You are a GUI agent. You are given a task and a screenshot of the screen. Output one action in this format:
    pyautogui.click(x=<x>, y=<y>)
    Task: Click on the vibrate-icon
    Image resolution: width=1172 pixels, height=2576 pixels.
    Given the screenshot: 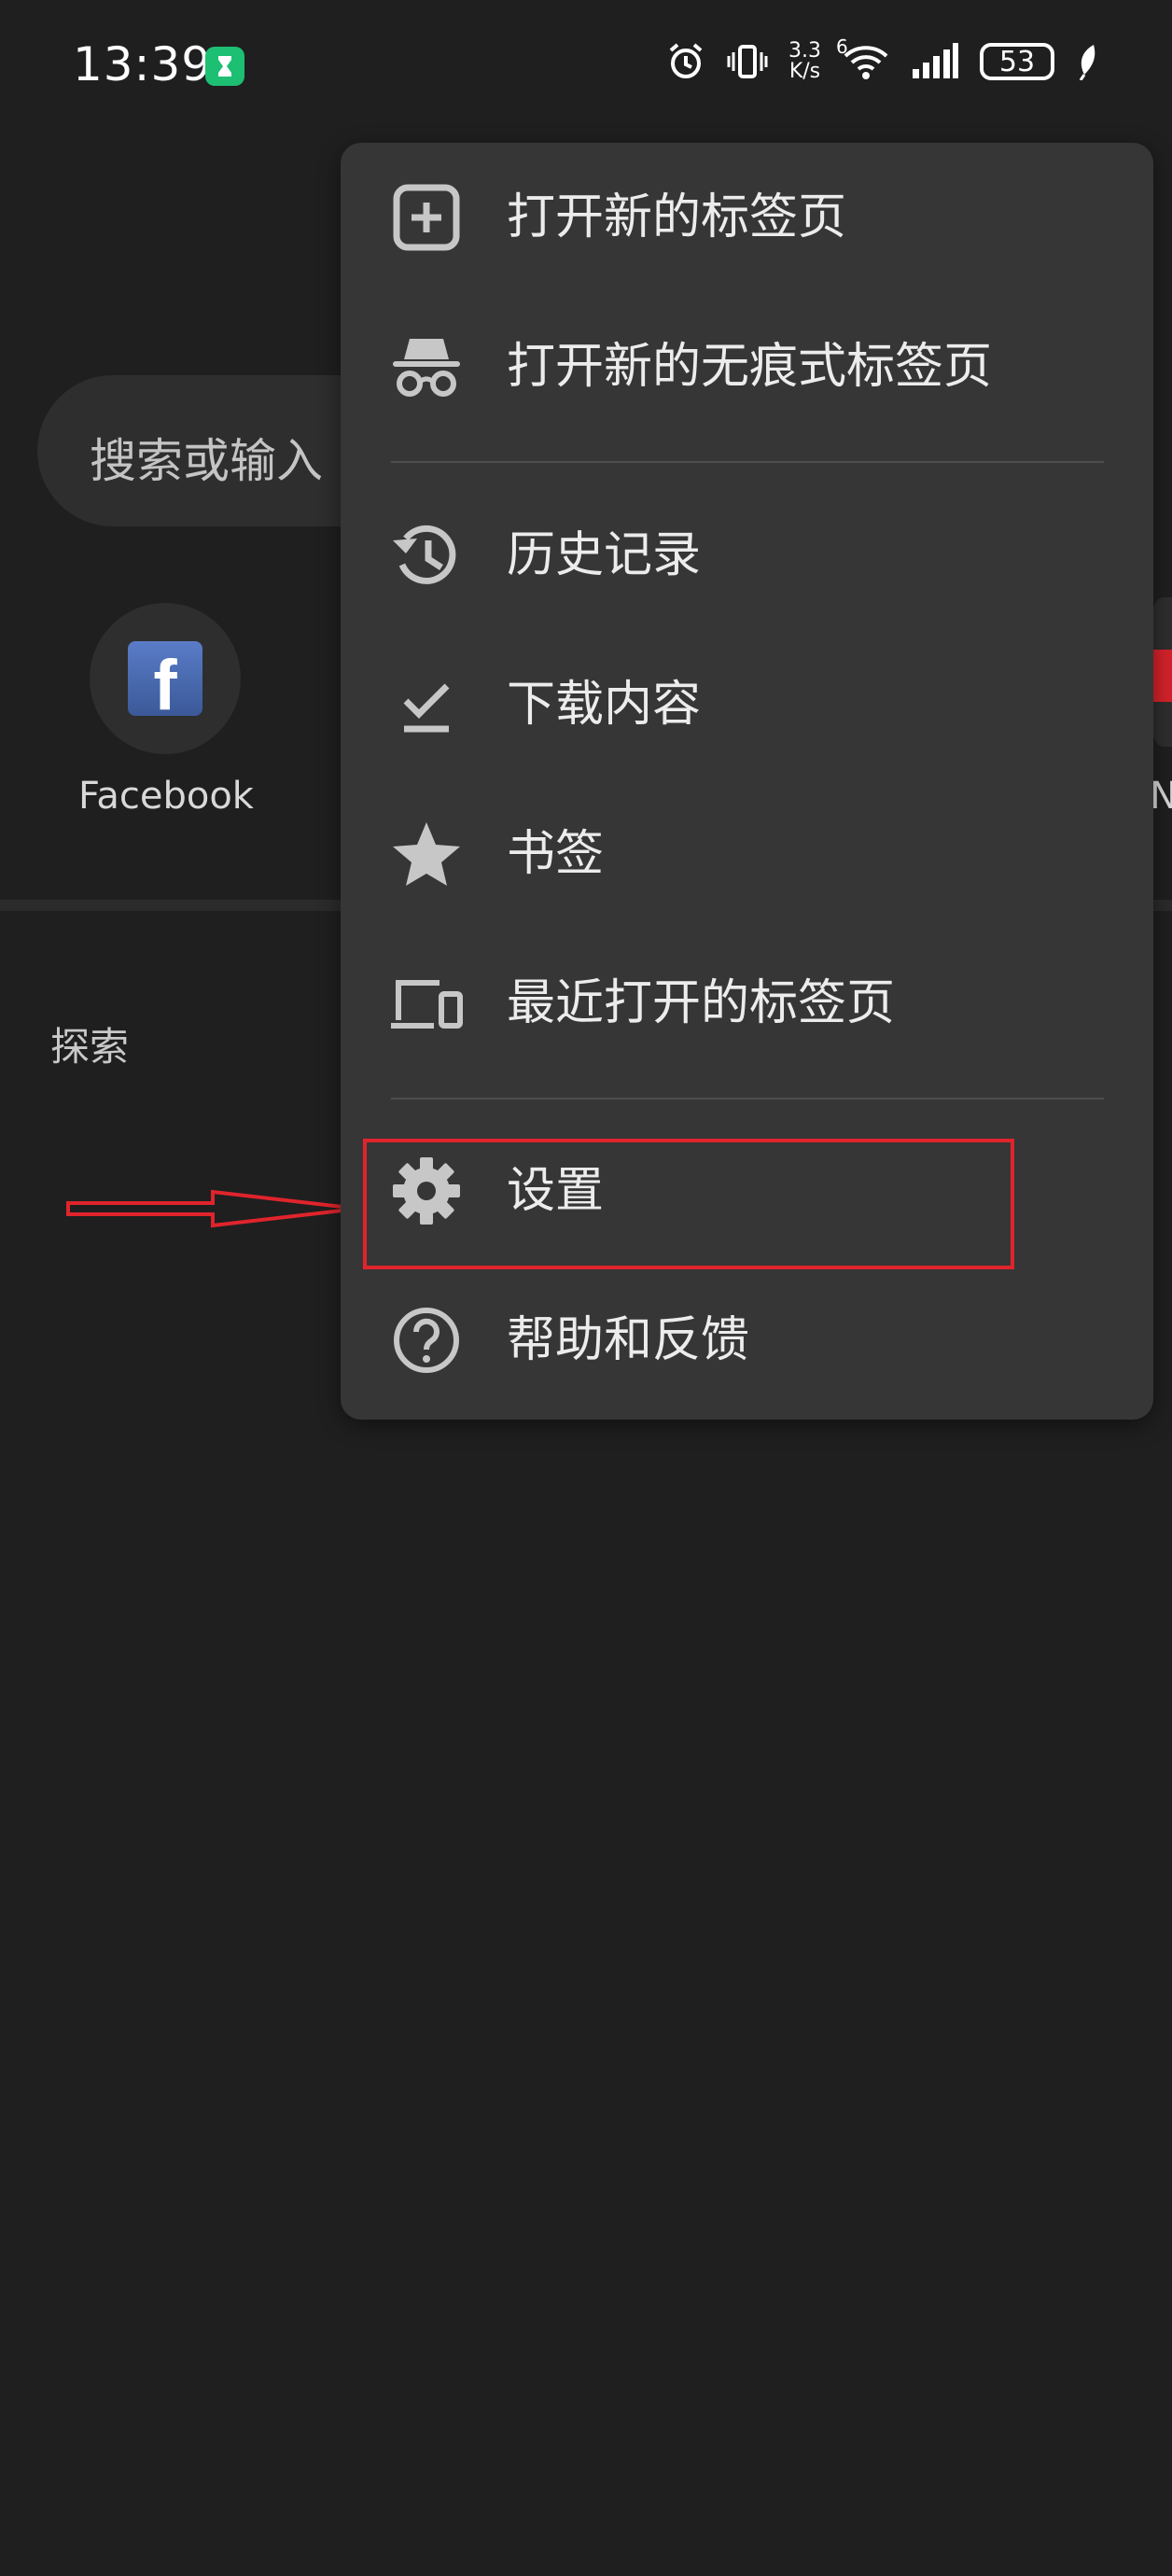 What is the action you would take?
    pyautogui.click(x=747, y=61)
    